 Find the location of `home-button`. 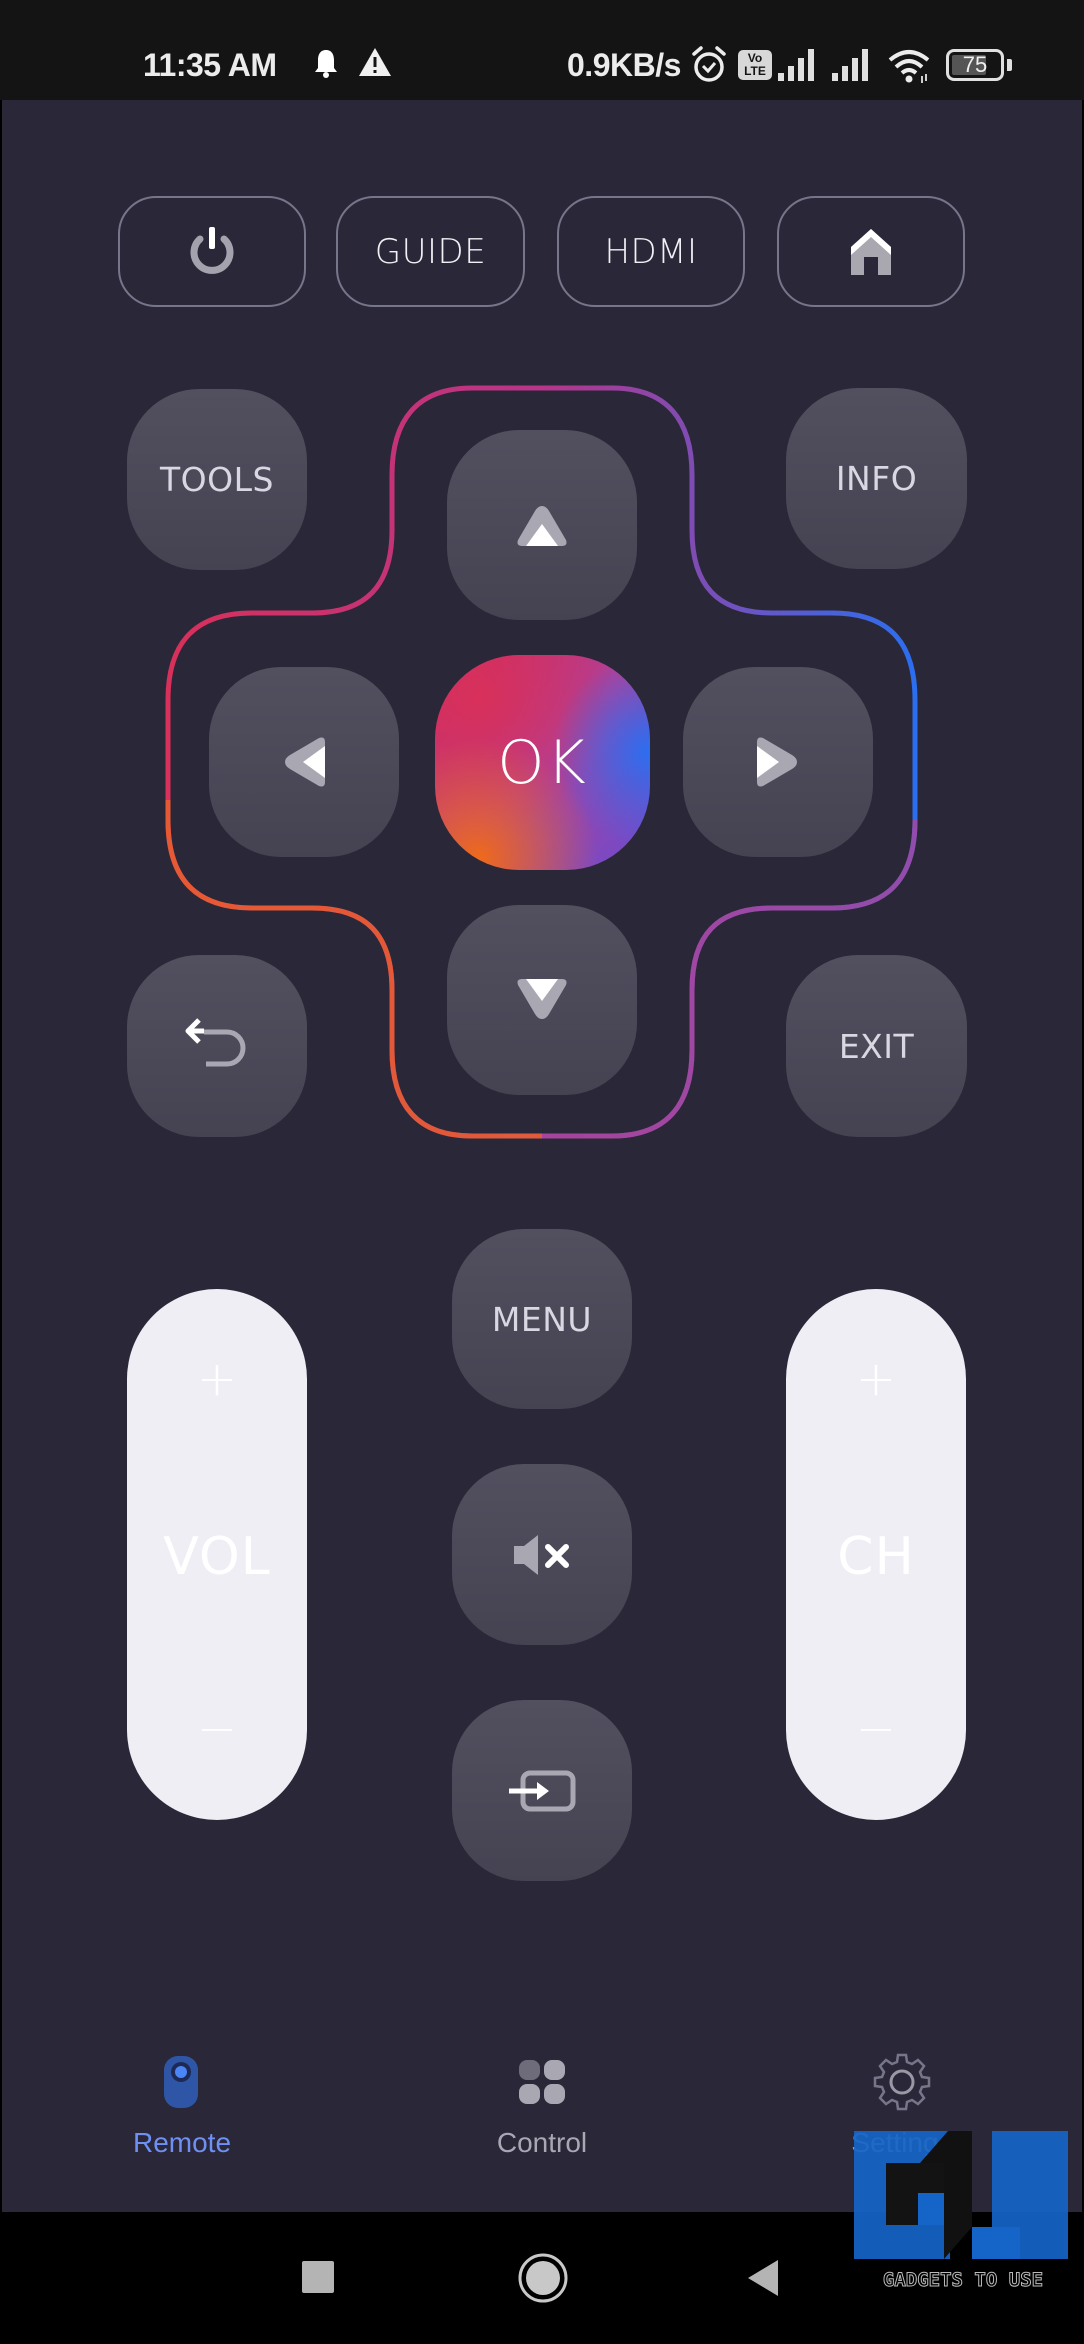

home-button is located at coordinates (871, 251).